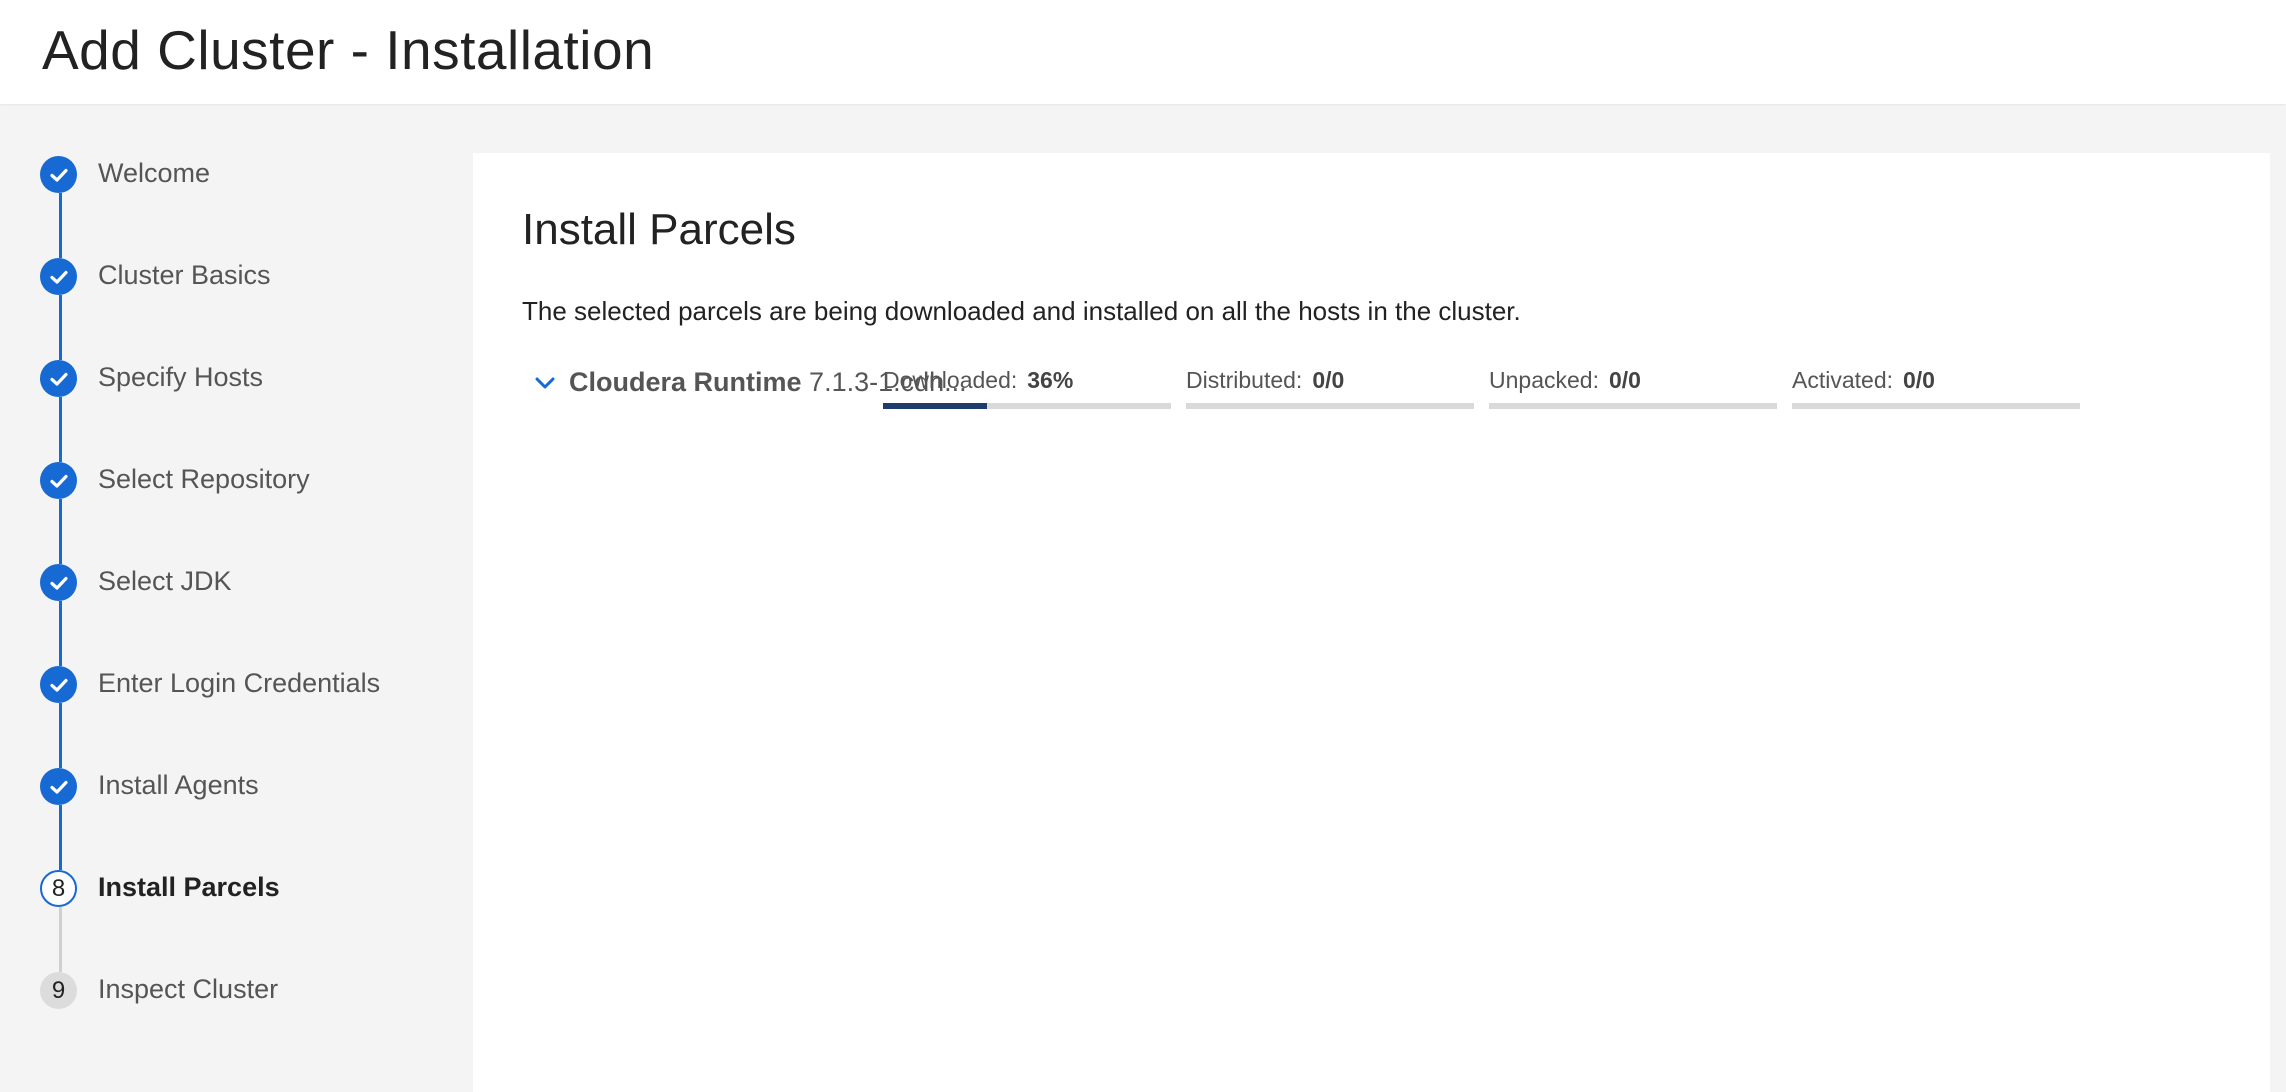 The image size is (2286, 1092). Describe the element at coordinates (659, 229) in the screenshot. I see `section-title: Install Parcels` at that location.